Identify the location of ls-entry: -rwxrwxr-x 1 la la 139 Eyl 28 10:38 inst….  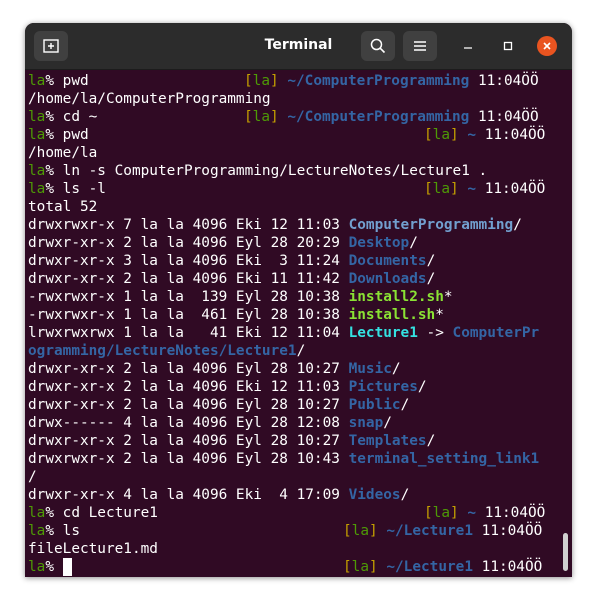
(240, 297).